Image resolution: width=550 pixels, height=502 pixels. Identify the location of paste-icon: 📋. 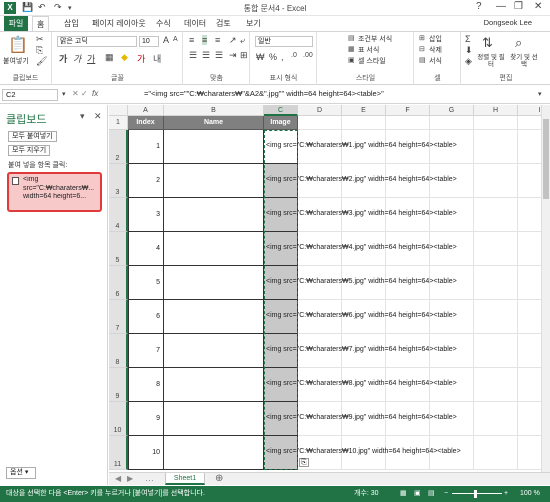
(18, 45).